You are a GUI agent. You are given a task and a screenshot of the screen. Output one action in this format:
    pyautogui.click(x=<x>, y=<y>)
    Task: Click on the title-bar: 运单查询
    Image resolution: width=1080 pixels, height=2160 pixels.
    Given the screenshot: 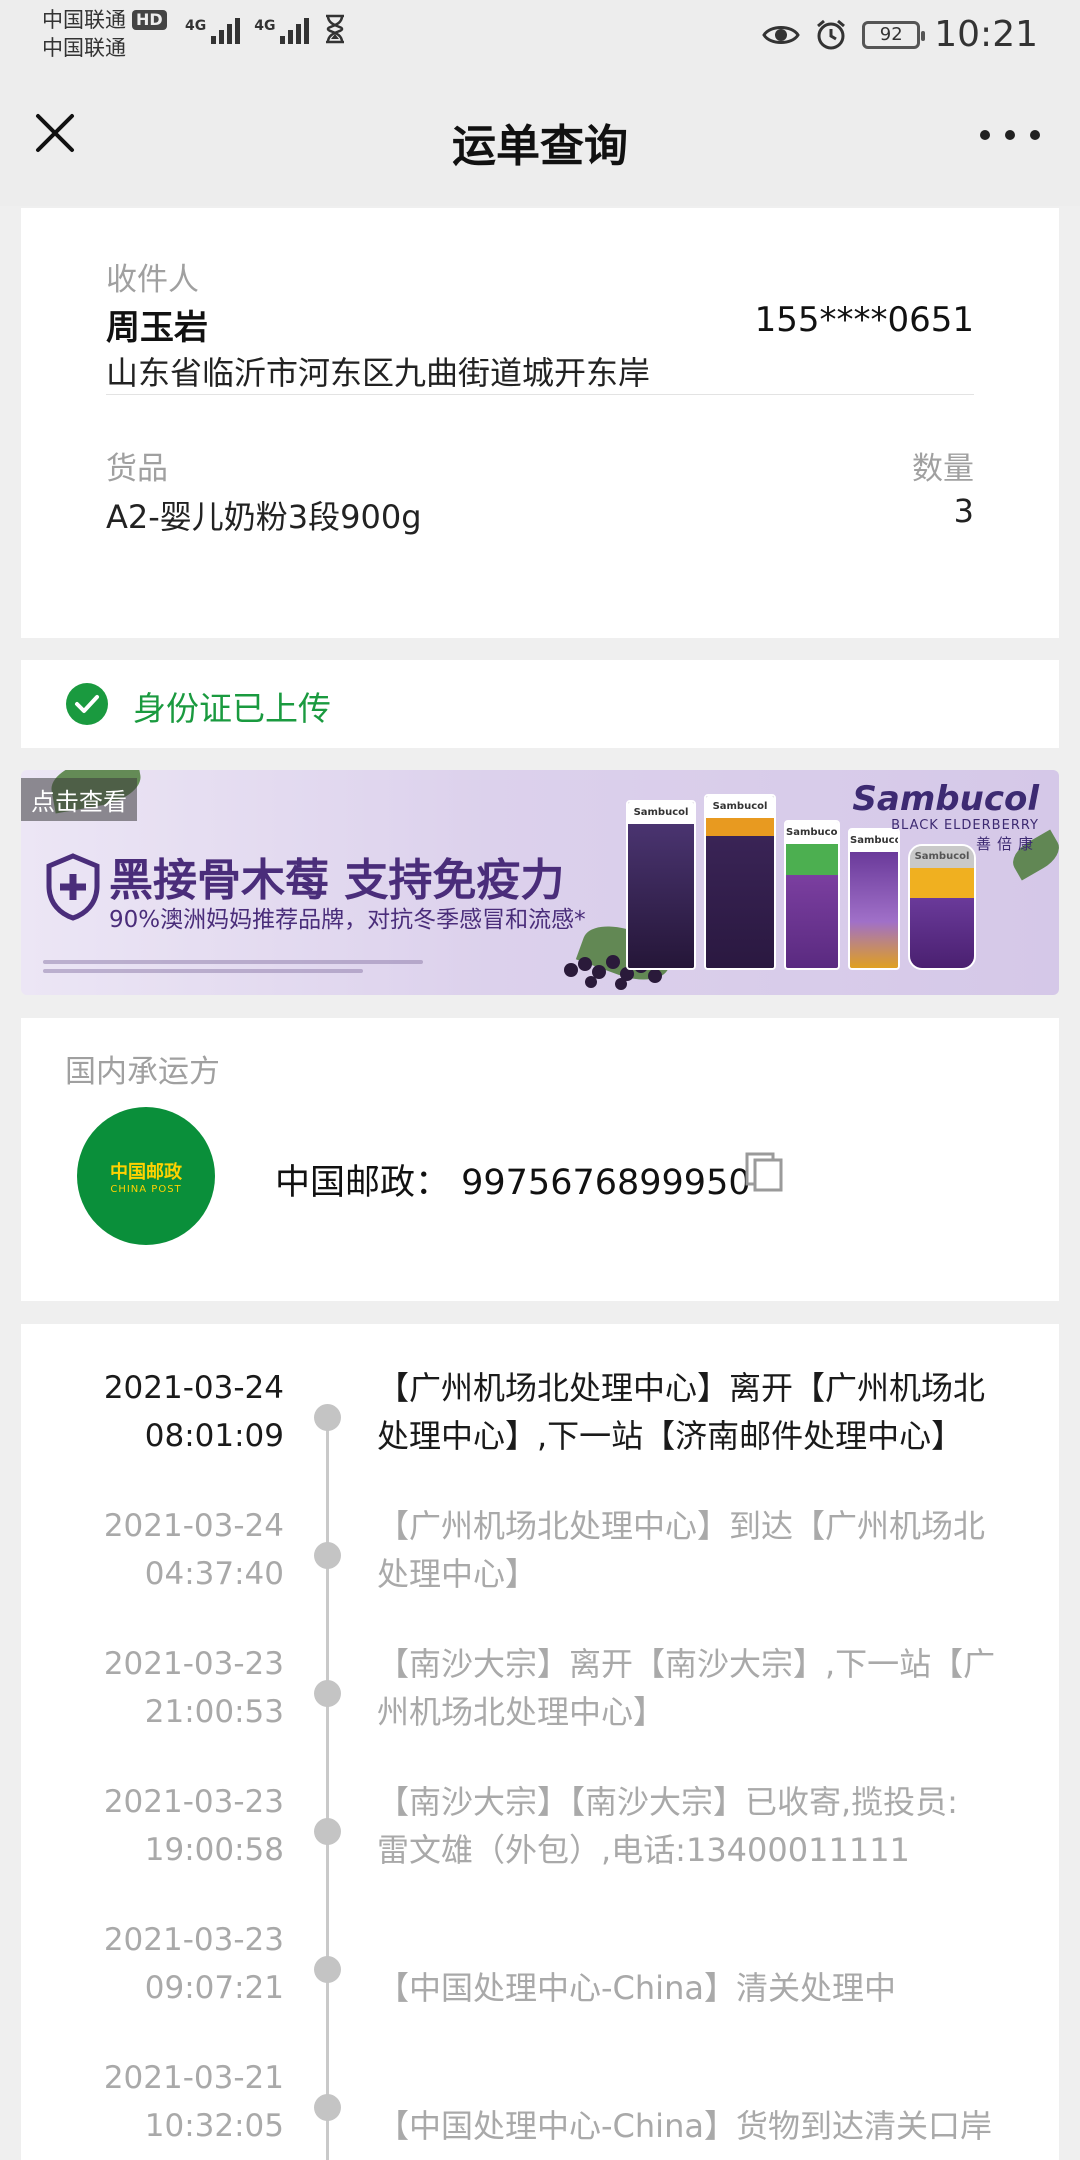 What is the action you would take?
    pyautogui.click(x=540, y=138)
    